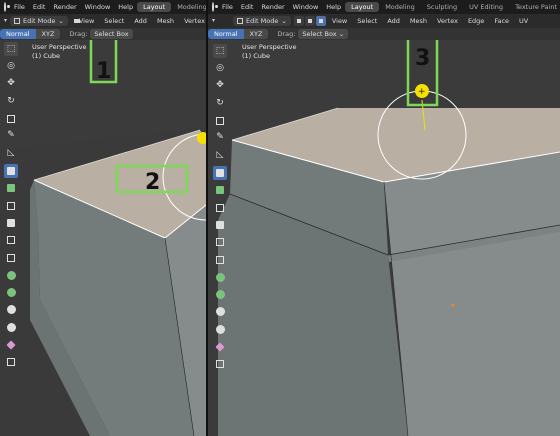  Describe the element at coordinates (320, 21) in the screenshot. I see `face-select-button` at that location.